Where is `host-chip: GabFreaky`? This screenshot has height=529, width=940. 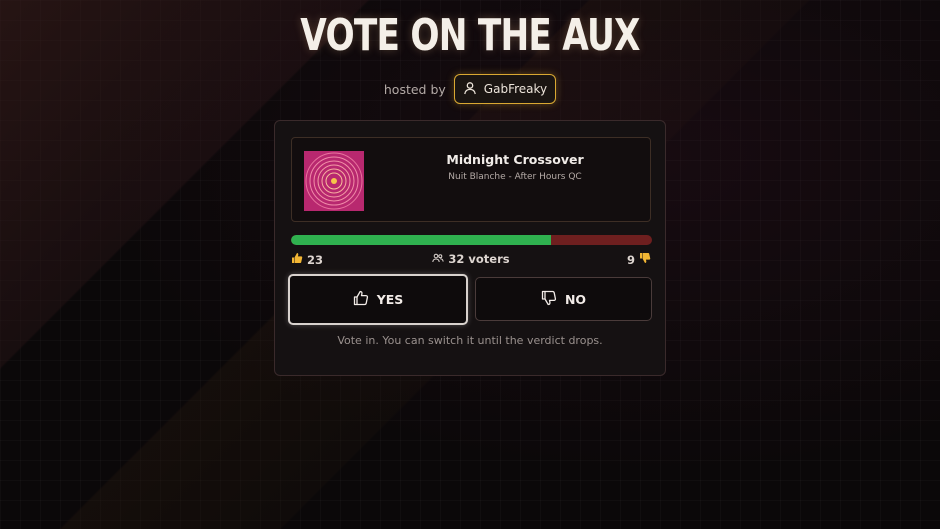 host-chip: GabFreaky is located at coordinates (505, 89).